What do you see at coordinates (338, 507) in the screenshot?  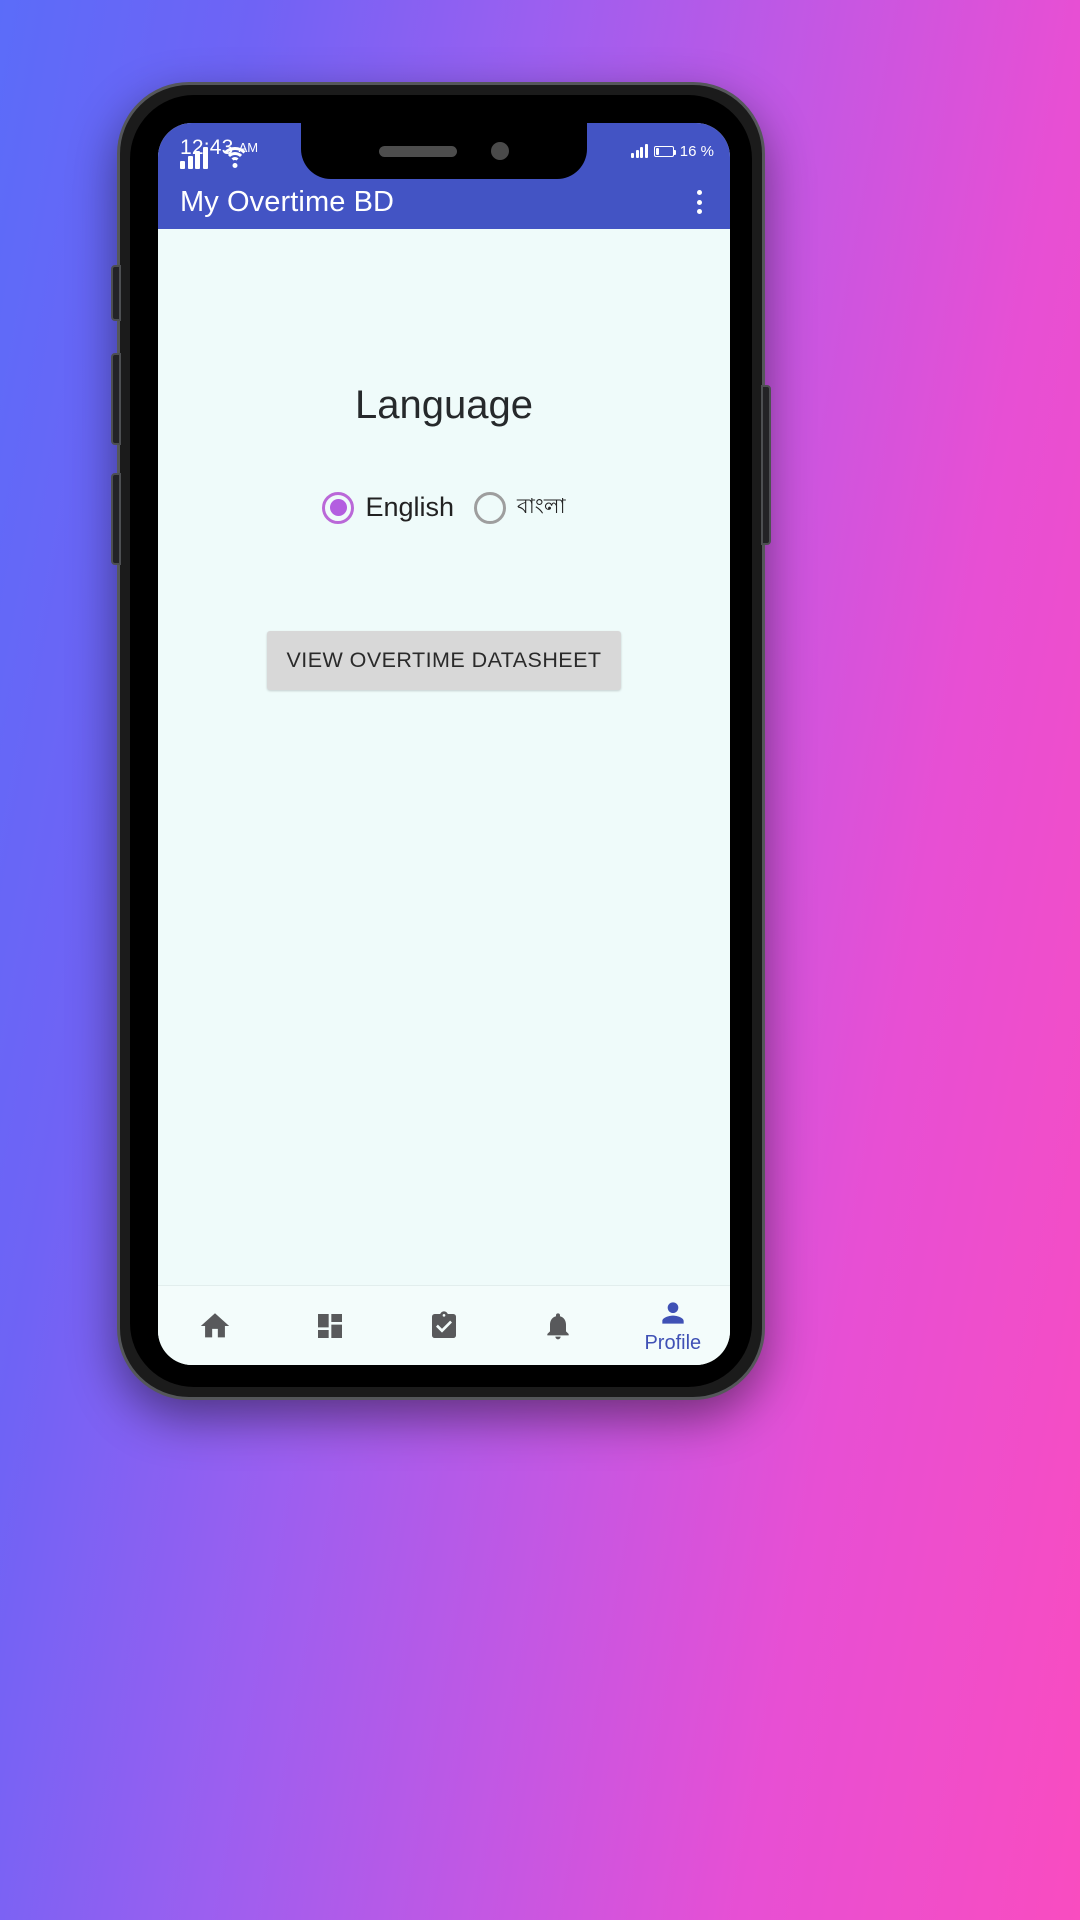 I see `radio-english-icon` at bounding box center [338, 507].